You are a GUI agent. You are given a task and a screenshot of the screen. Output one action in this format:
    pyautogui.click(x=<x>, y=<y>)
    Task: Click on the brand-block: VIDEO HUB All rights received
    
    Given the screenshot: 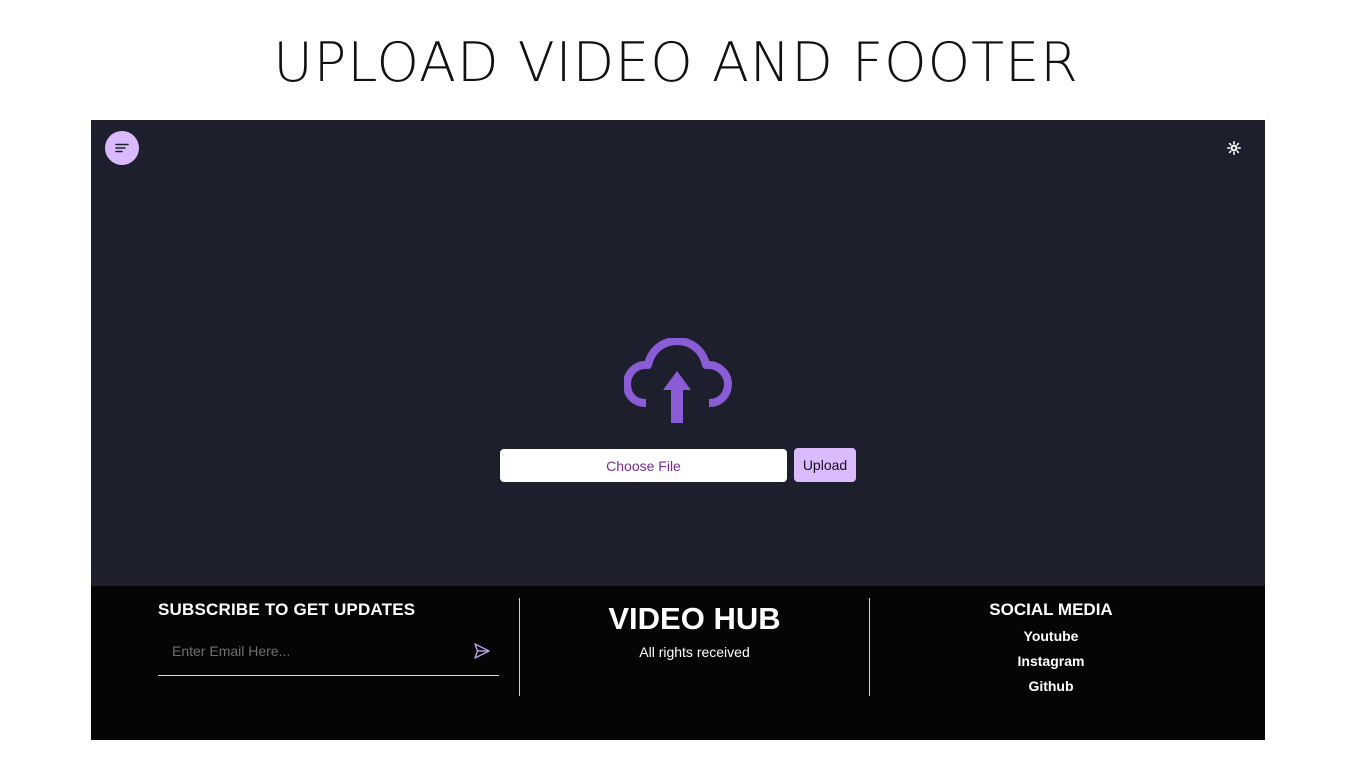 What is the action you would take?
    pyautogui.click(x=694, y=629)
    